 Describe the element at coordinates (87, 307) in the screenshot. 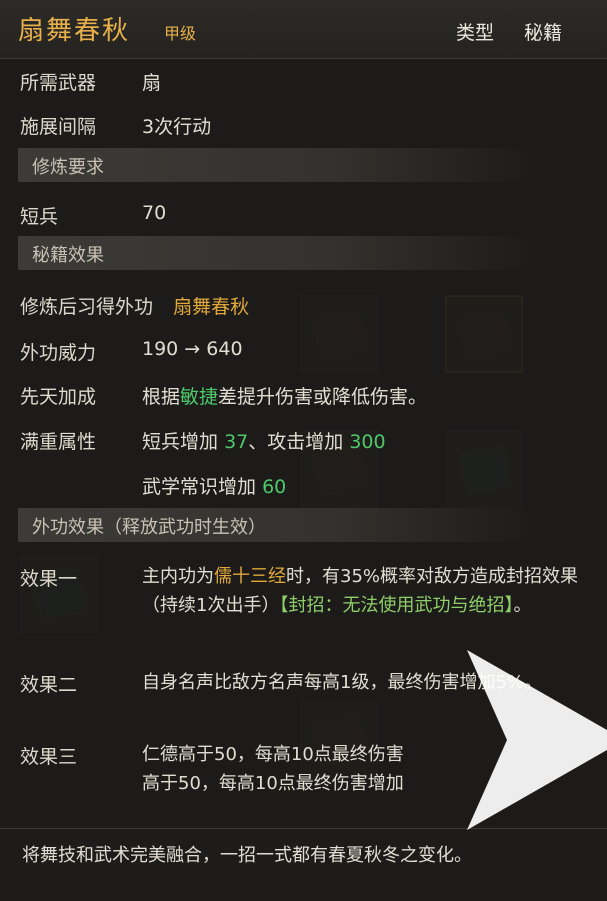

I see `learn-prefix: 修炼后习得外功` at that location.